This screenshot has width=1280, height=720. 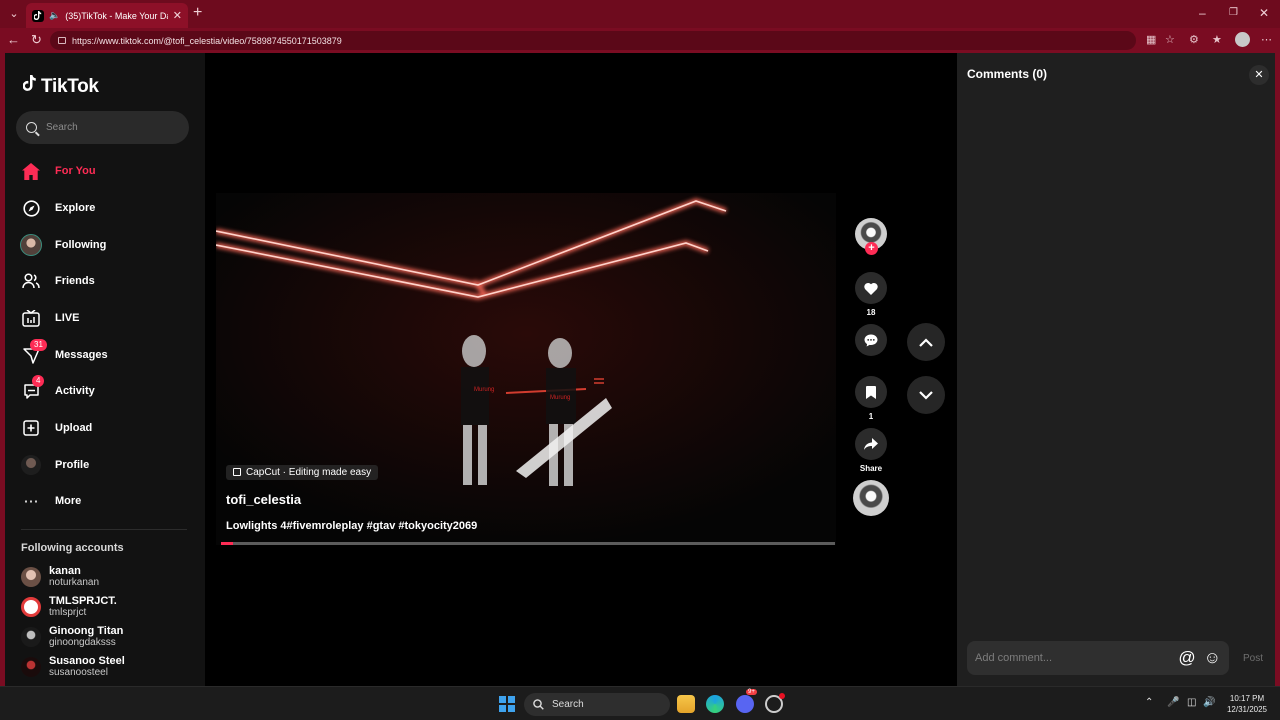 What do you see at coordinates (72, 548) in the screenshot?
I see `following-accounts-header: Following accounts` at bounding box center [72, 548].